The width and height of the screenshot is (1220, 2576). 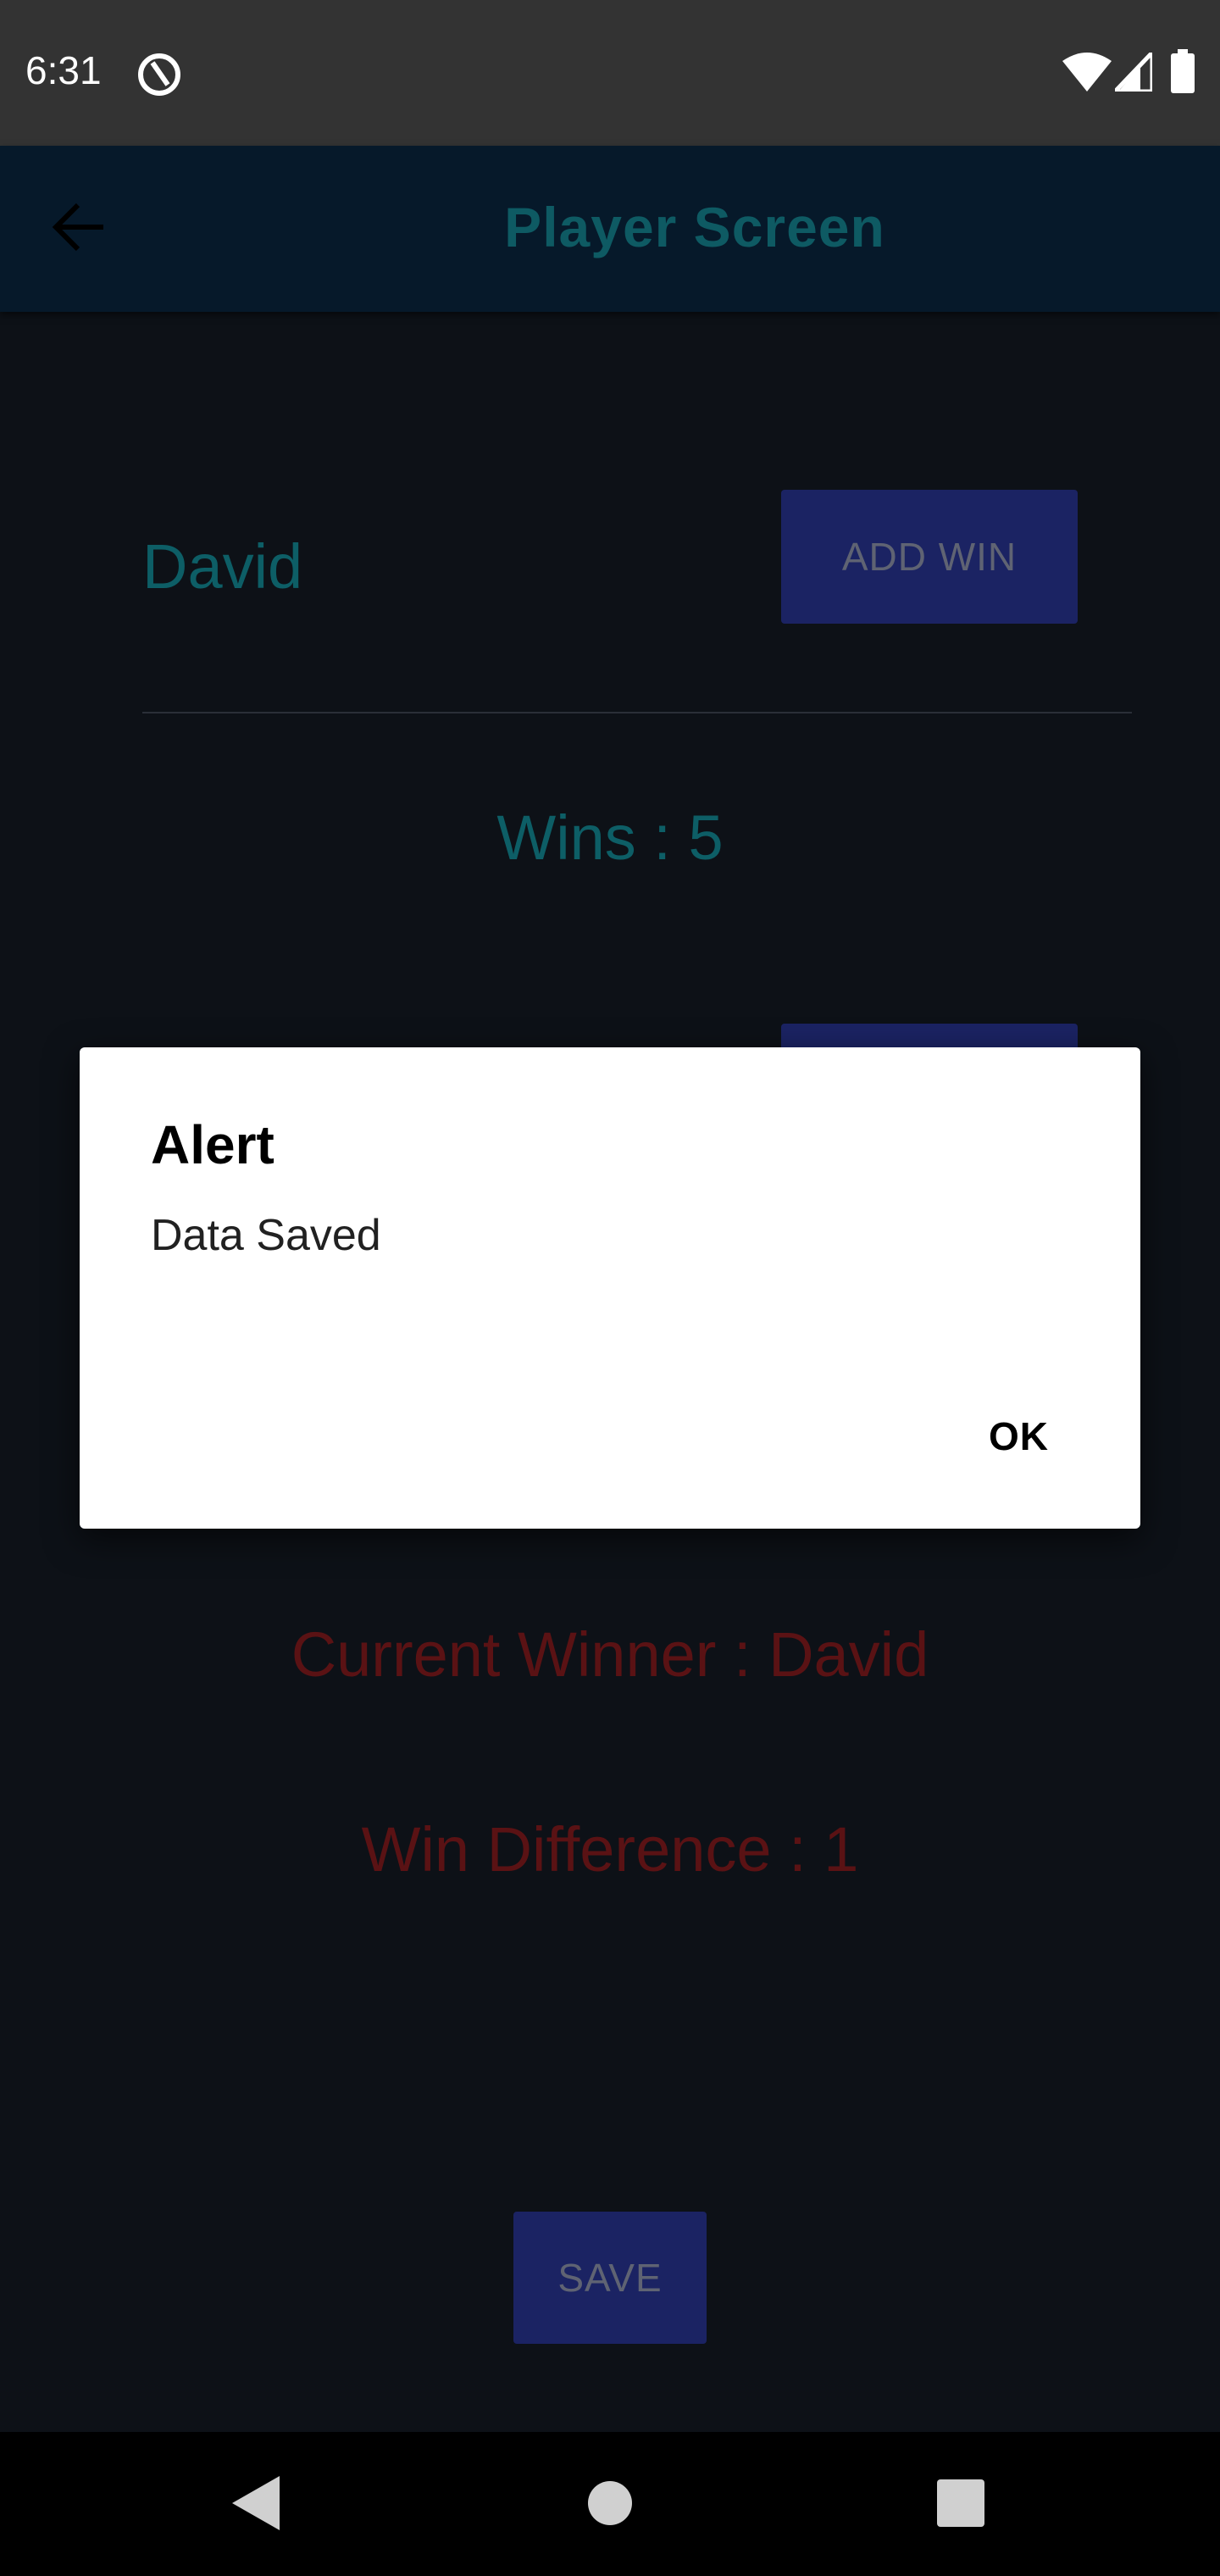 What do you see at coordinates (1087, 74) in the screenshot?
I see `wifi-icon` at bounding box center [1087, 74].